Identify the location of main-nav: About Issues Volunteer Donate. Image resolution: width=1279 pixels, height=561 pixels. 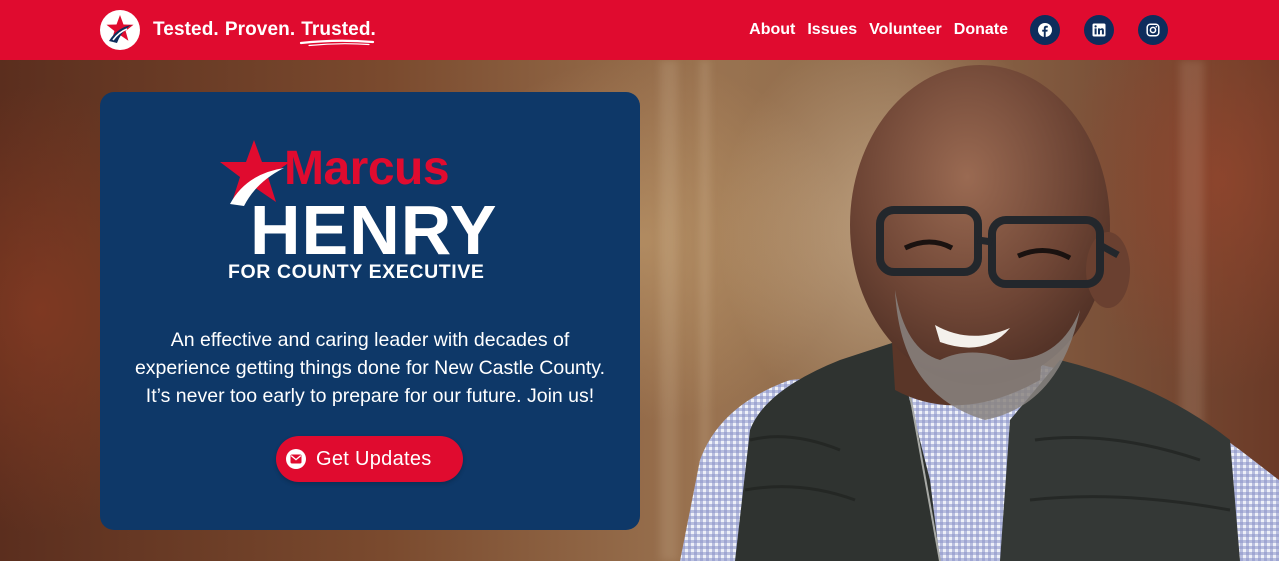
(964, 30).